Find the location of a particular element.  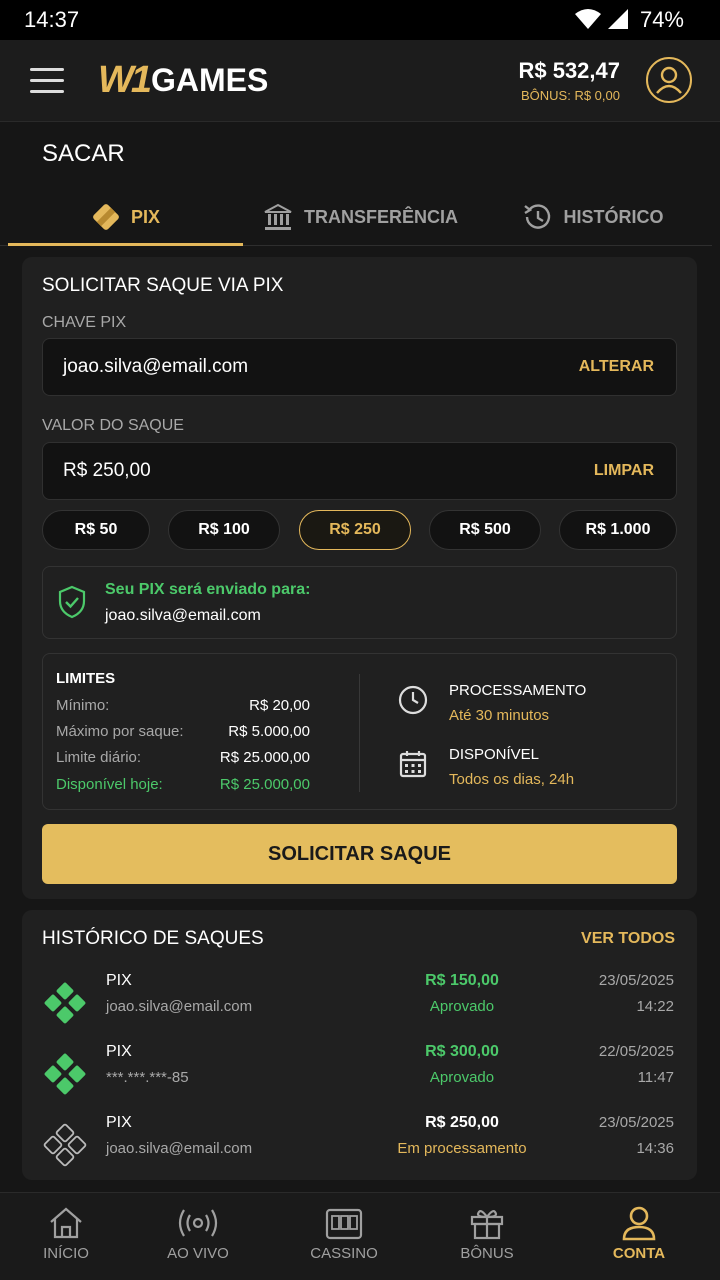

tab-history: HISTÓRICO is located at coordinates (592, 217).